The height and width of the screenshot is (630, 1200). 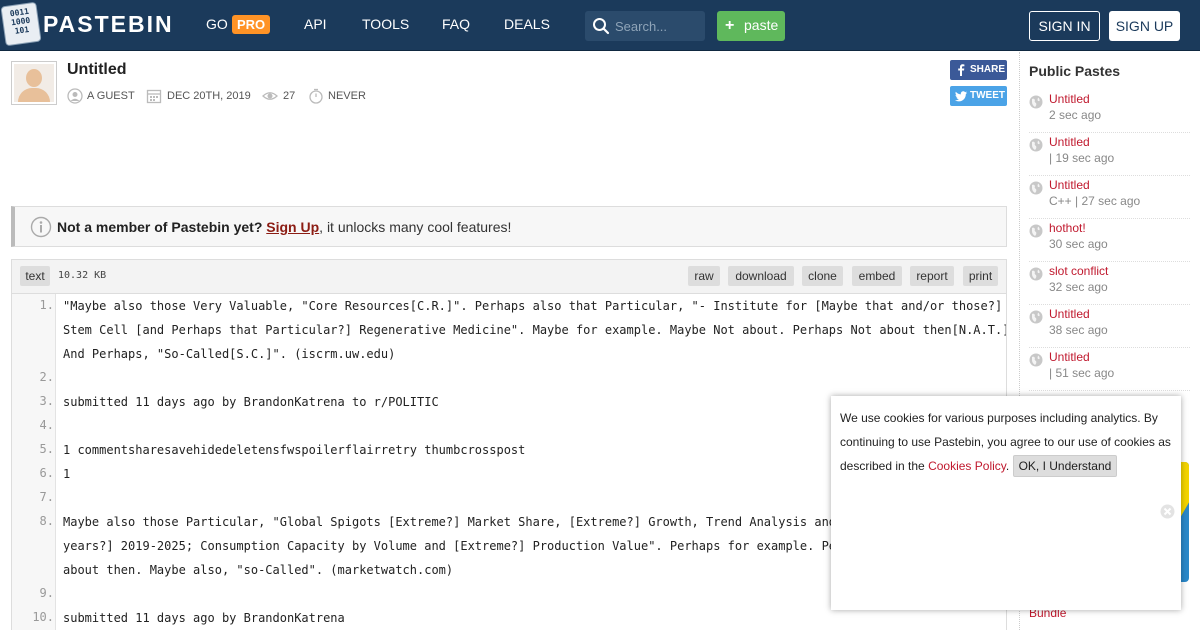 I want to click on pro-badge: PRO, so click(x=251, y=24).